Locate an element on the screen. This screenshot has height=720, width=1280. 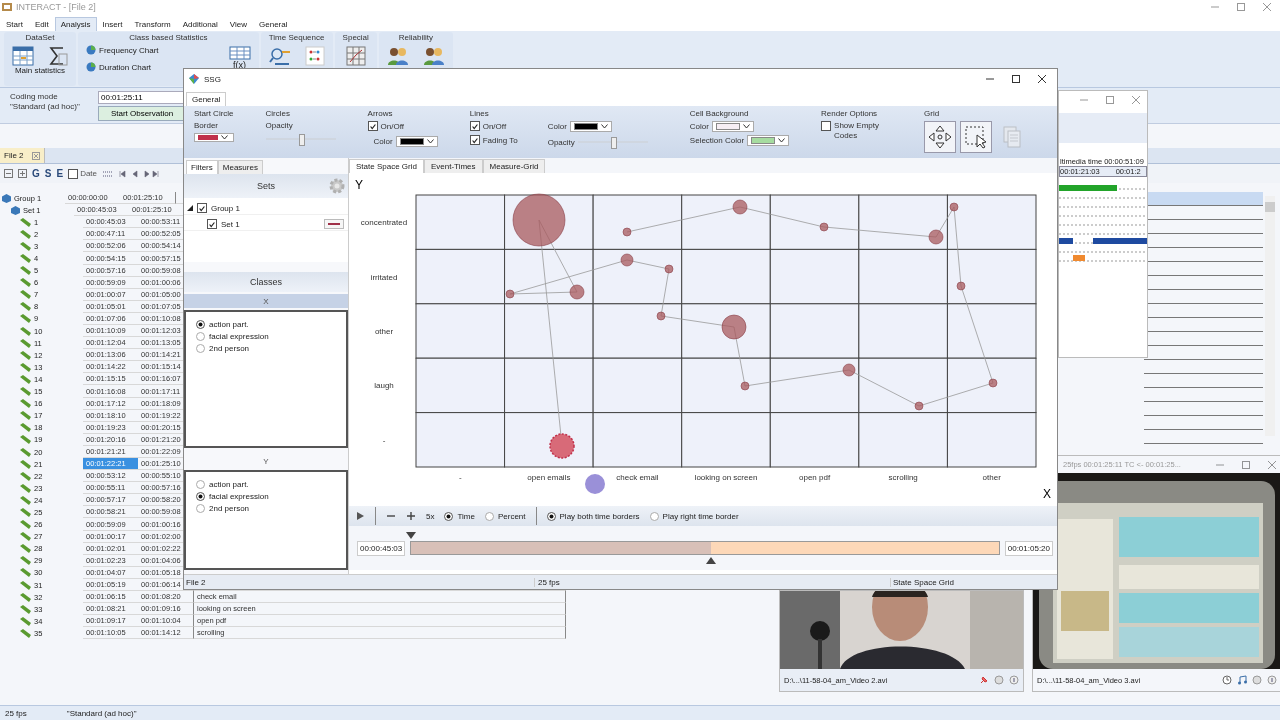
table-icon is located at coordinates (23, 56).